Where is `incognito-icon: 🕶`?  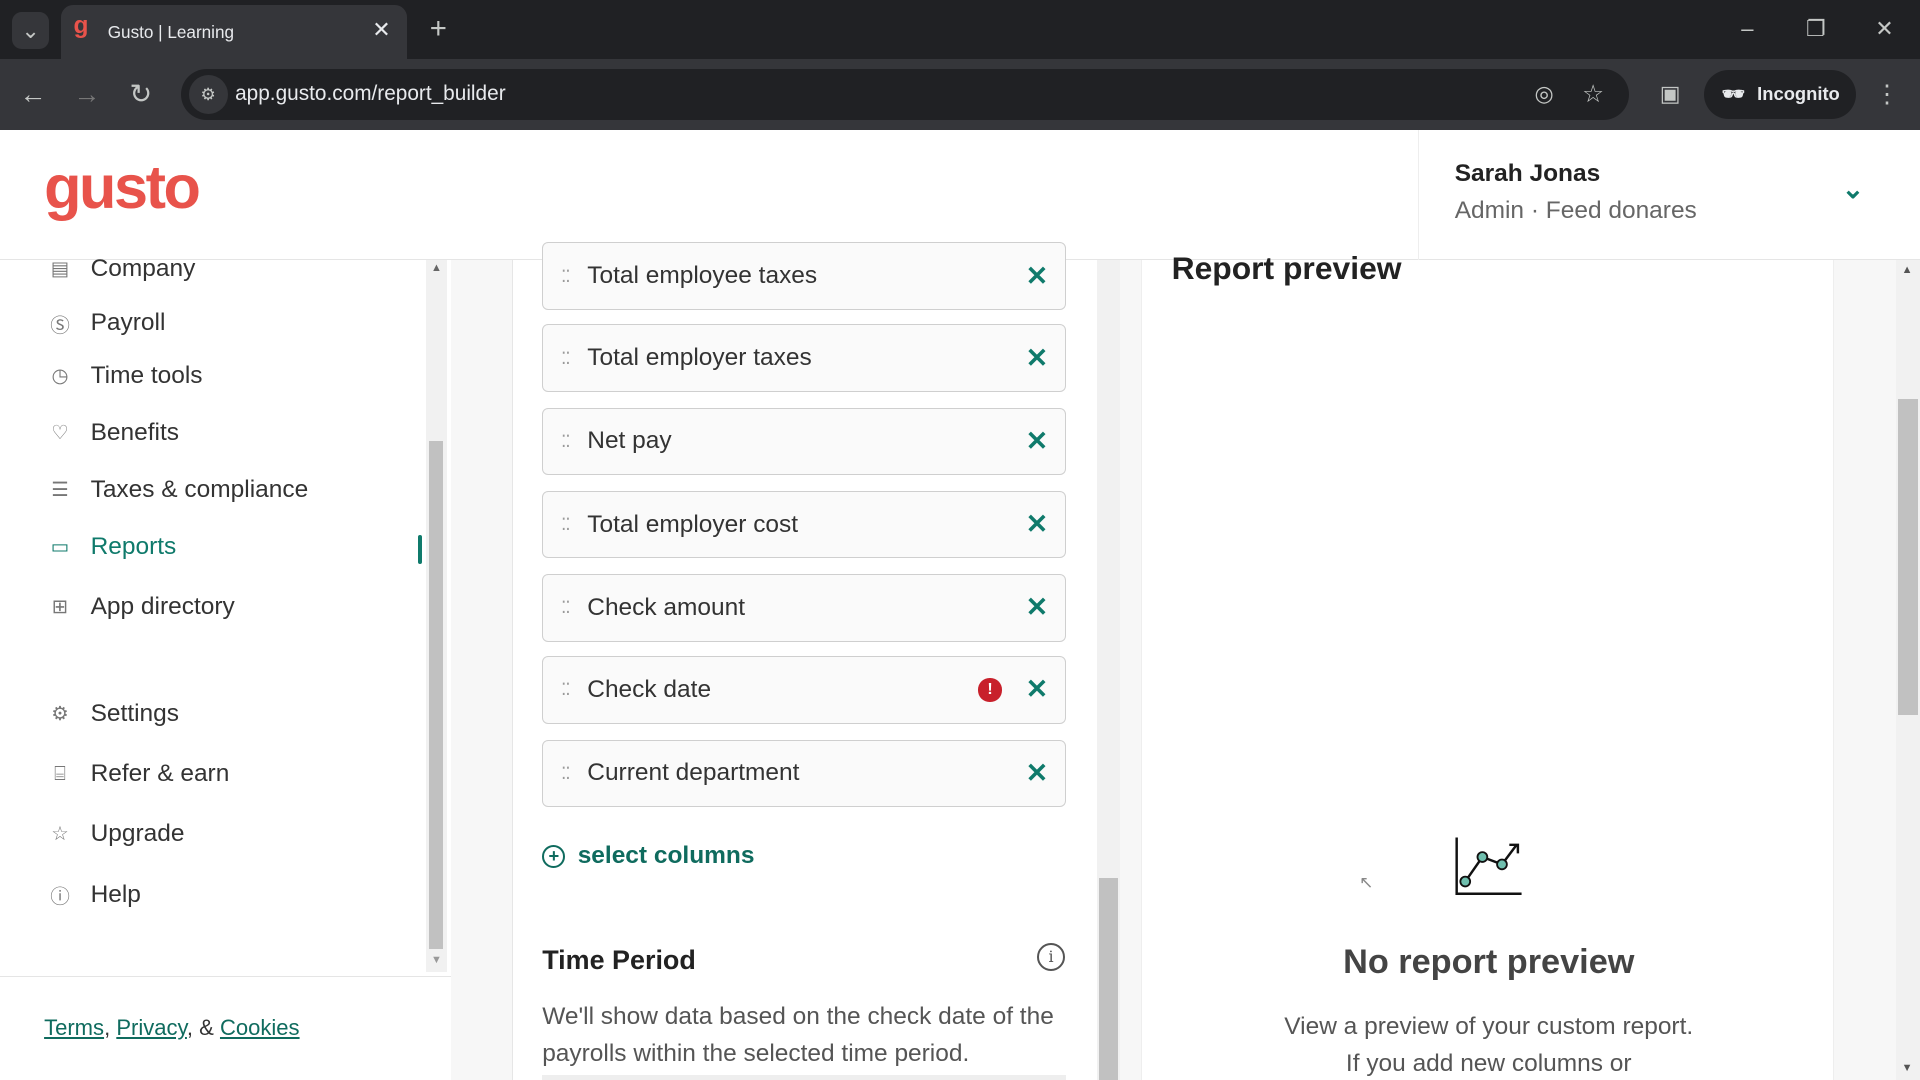 incognito-icon: 🕶 is located at coordinates (1733, 94).